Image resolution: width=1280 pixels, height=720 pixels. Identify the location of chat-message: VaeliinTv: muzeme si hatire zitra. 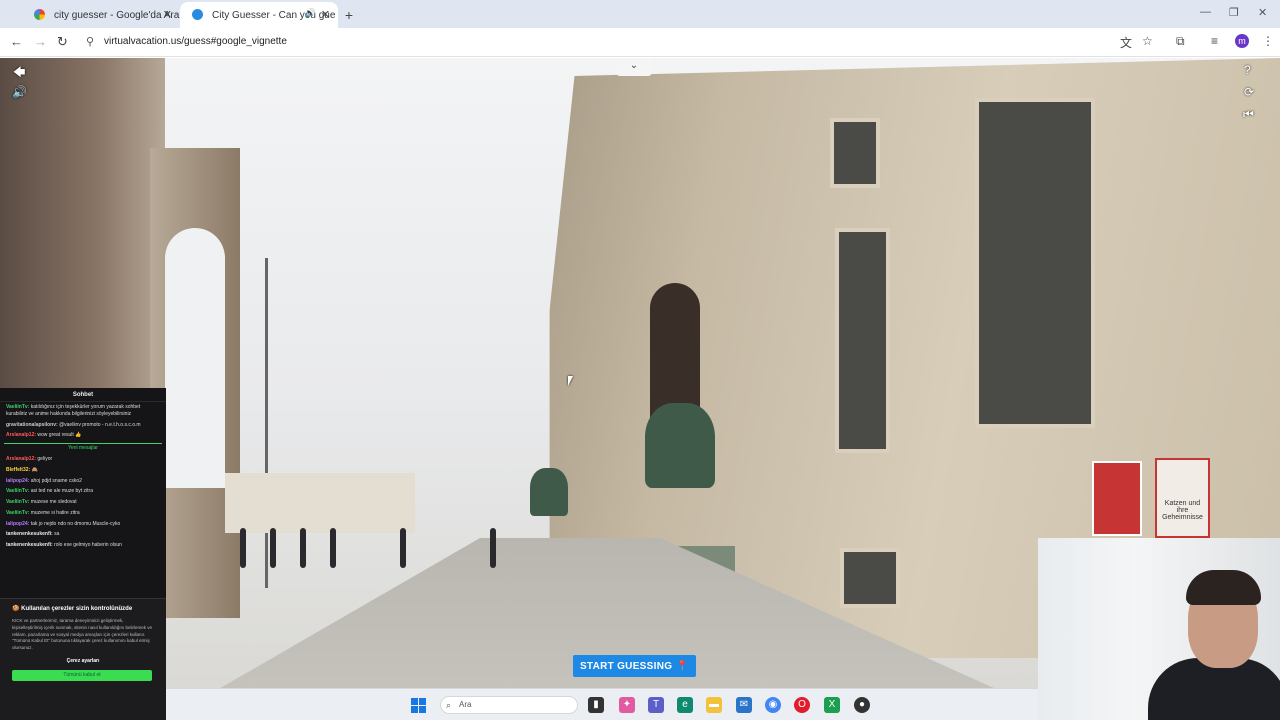
(83, 513).